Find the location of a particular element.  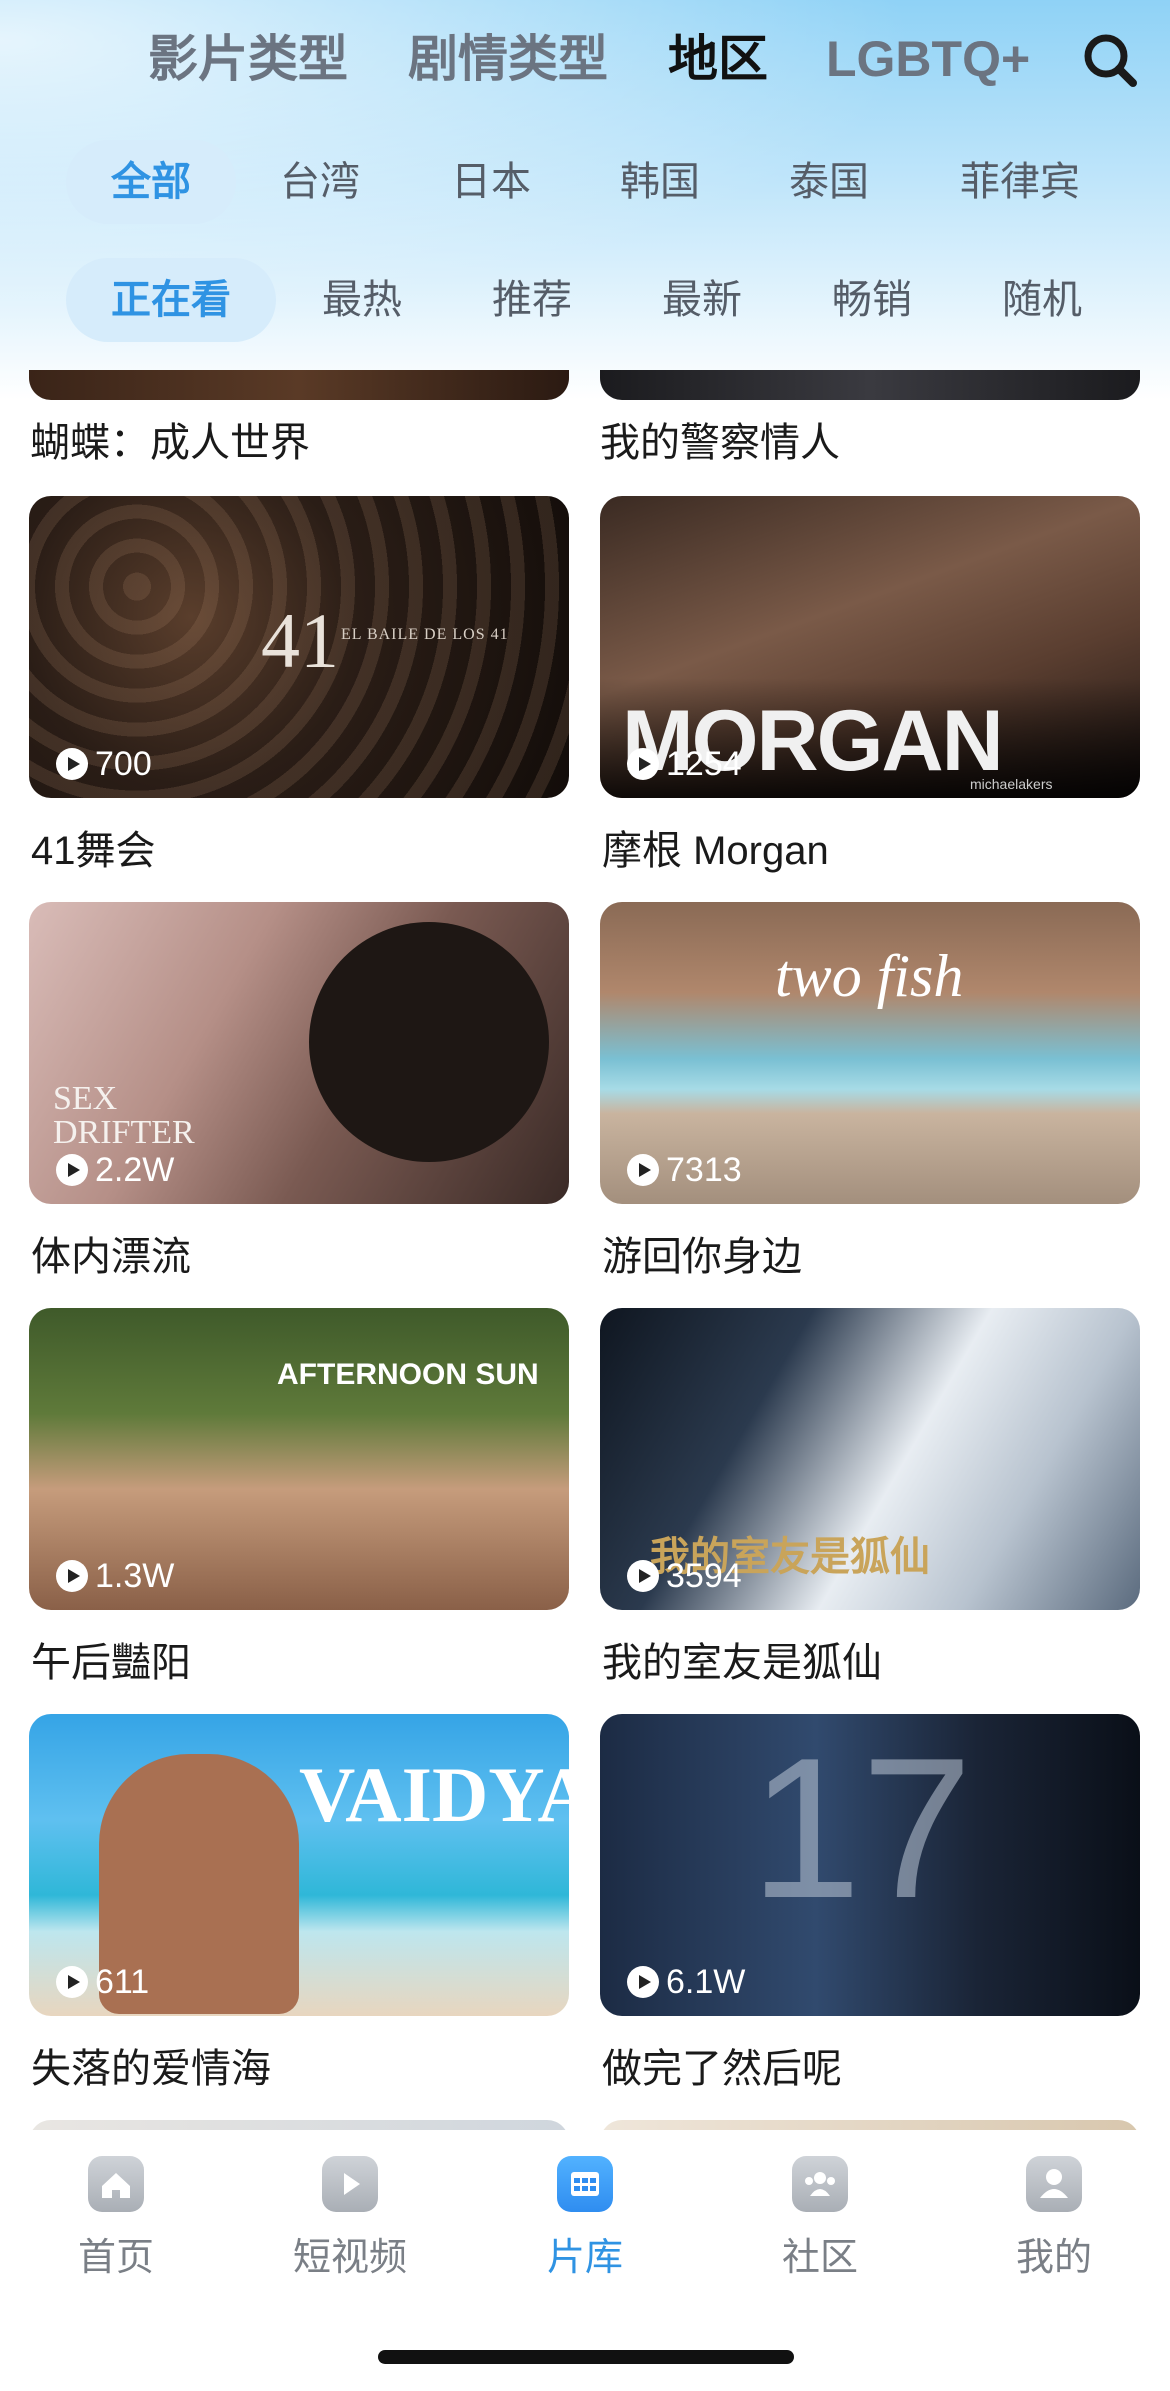

home-icon is located at coordinates (116, 2184).